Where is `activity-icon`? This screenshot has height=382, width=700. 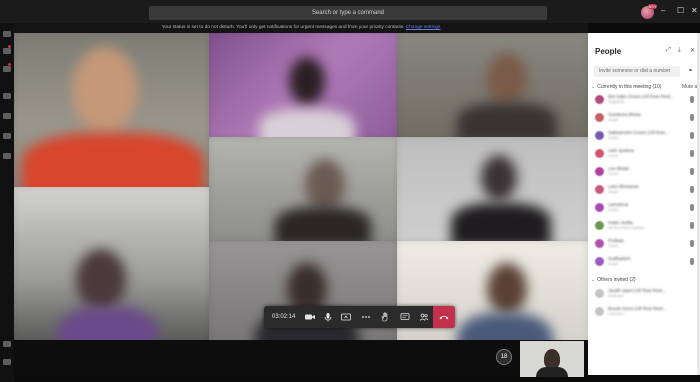
activity-icon is located at coordinates (7, 34).